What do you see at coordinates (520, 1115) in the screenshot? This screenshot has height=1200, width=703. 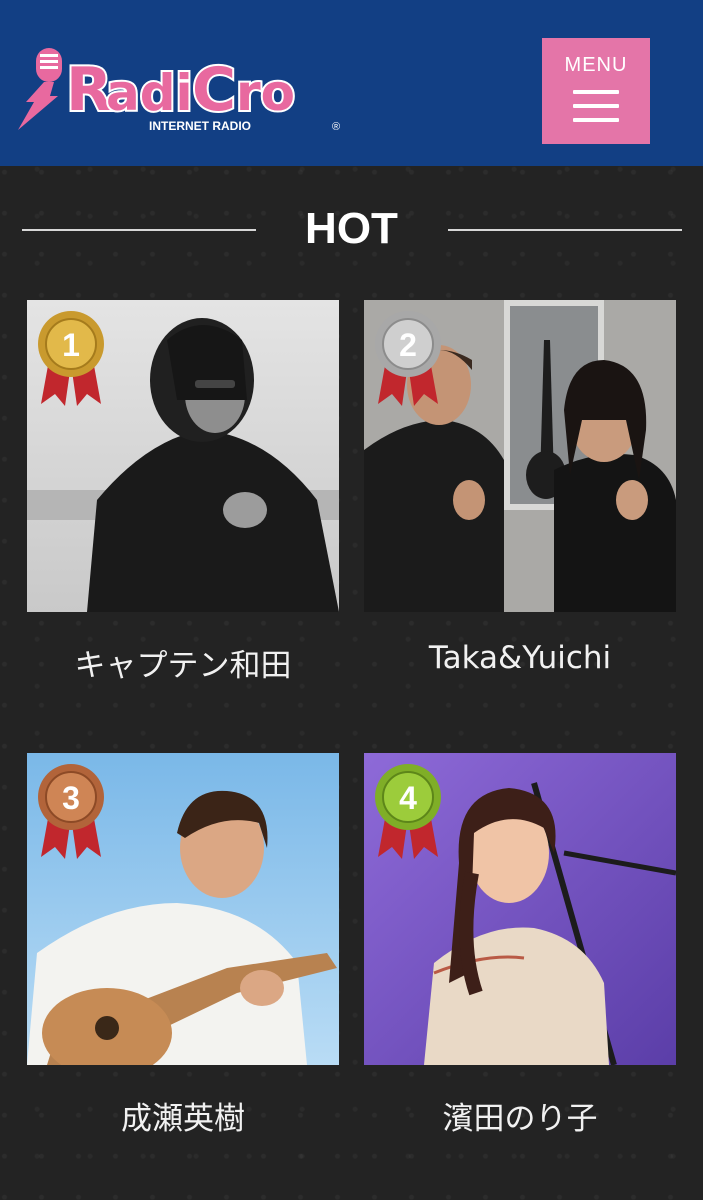 I see `artist-name: 濱田のり子` at bounding box center [520, 1115].